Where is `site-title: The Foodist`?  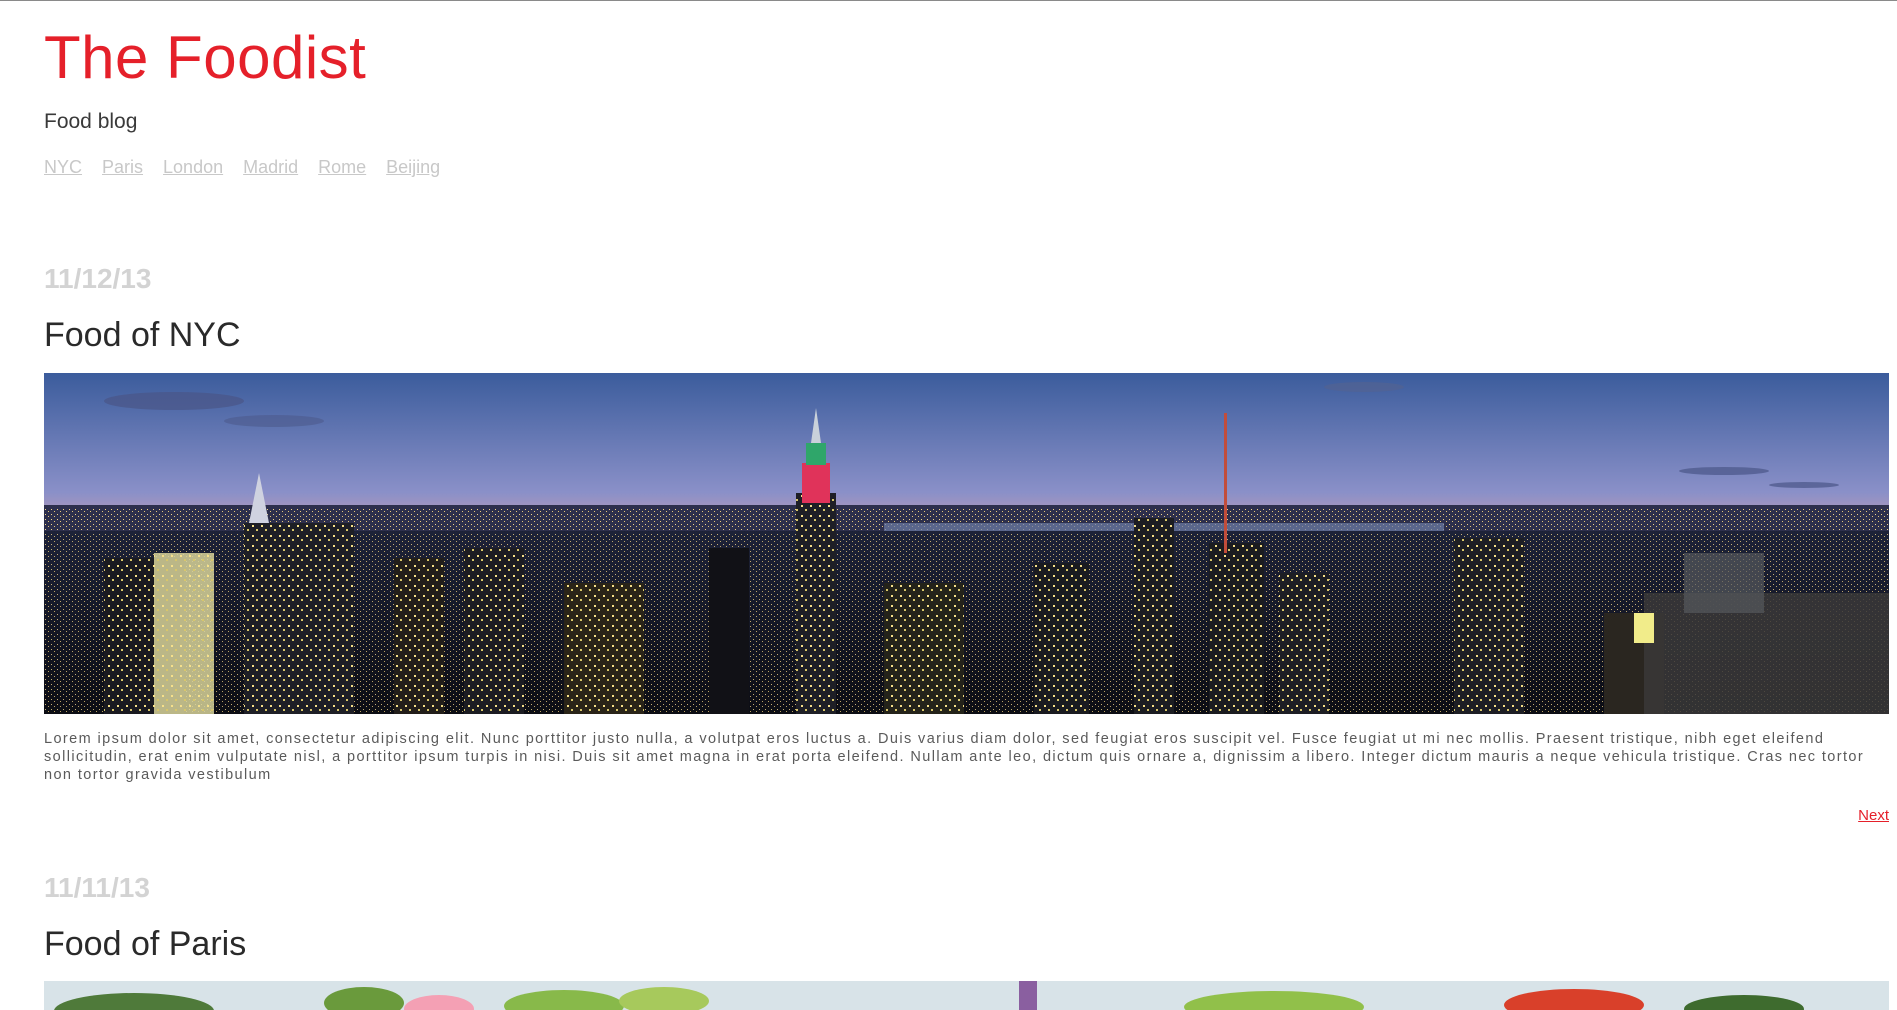
site-title: The Foodist is located at coordinates (205, 57).